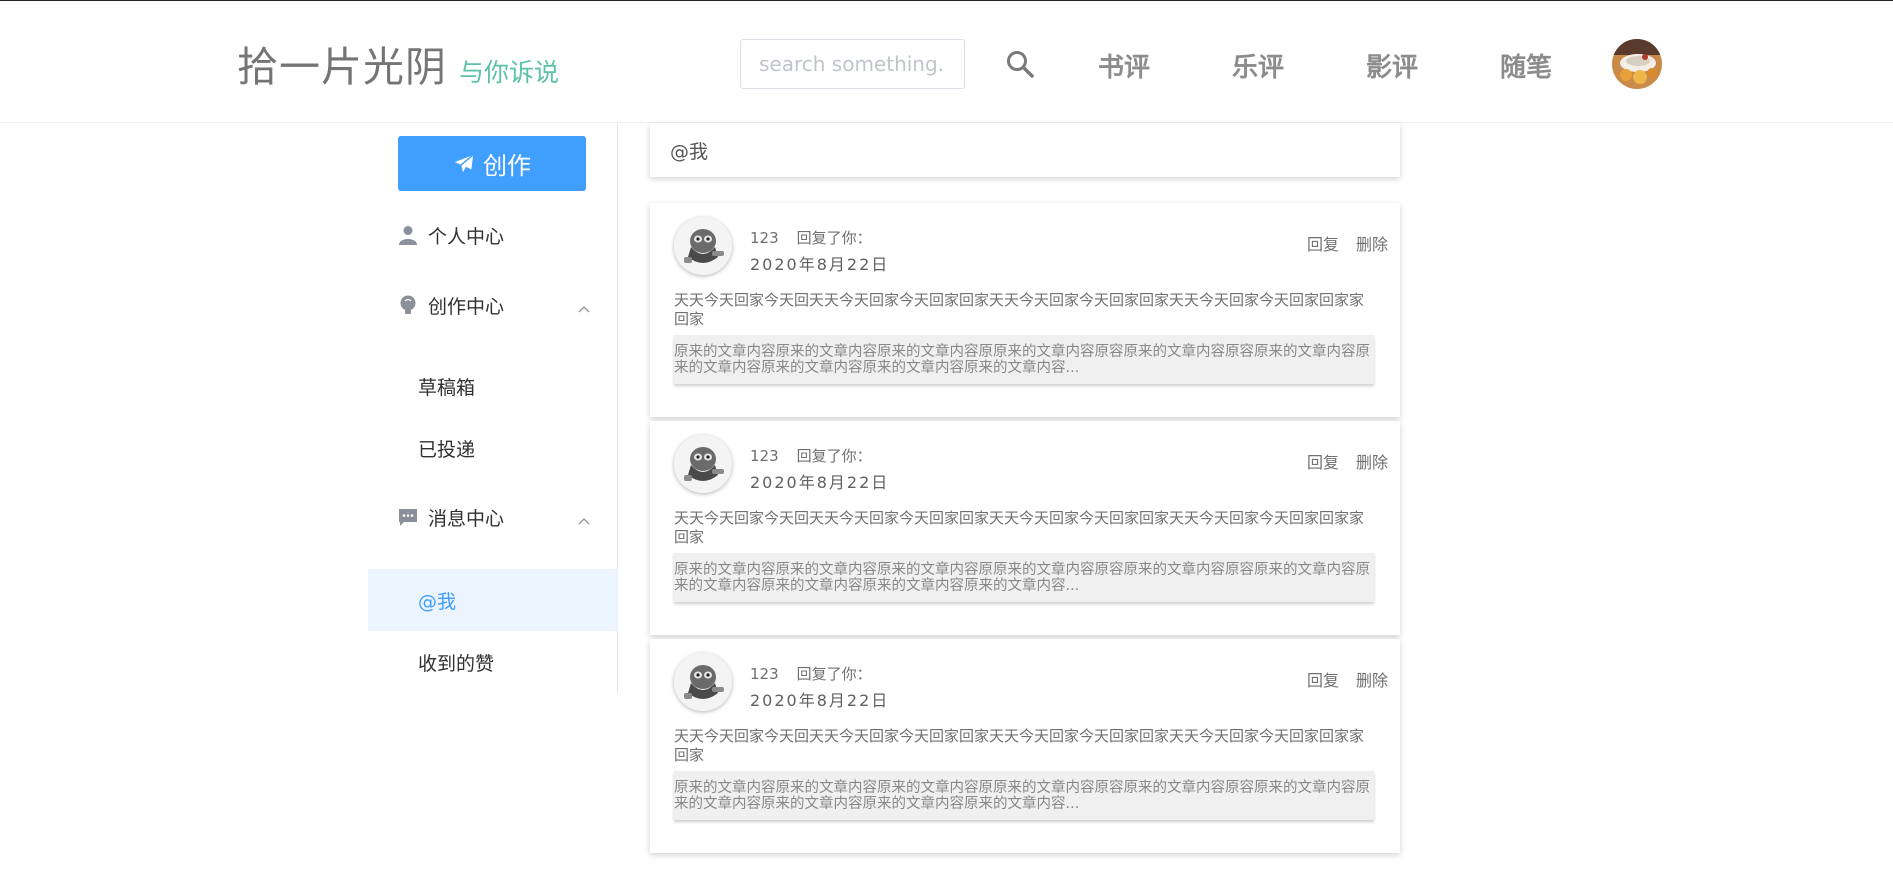  I want to click on menu-creation-center: 创作中心, so click(493, 305).